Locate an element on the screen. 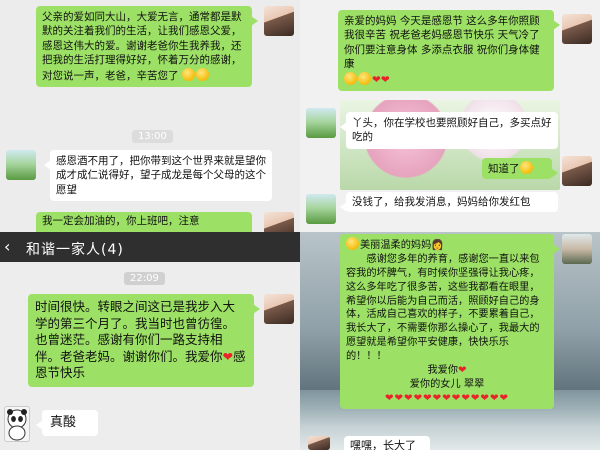  chat-title: 和谐一家人(4) is located at coordinates (75, 250).